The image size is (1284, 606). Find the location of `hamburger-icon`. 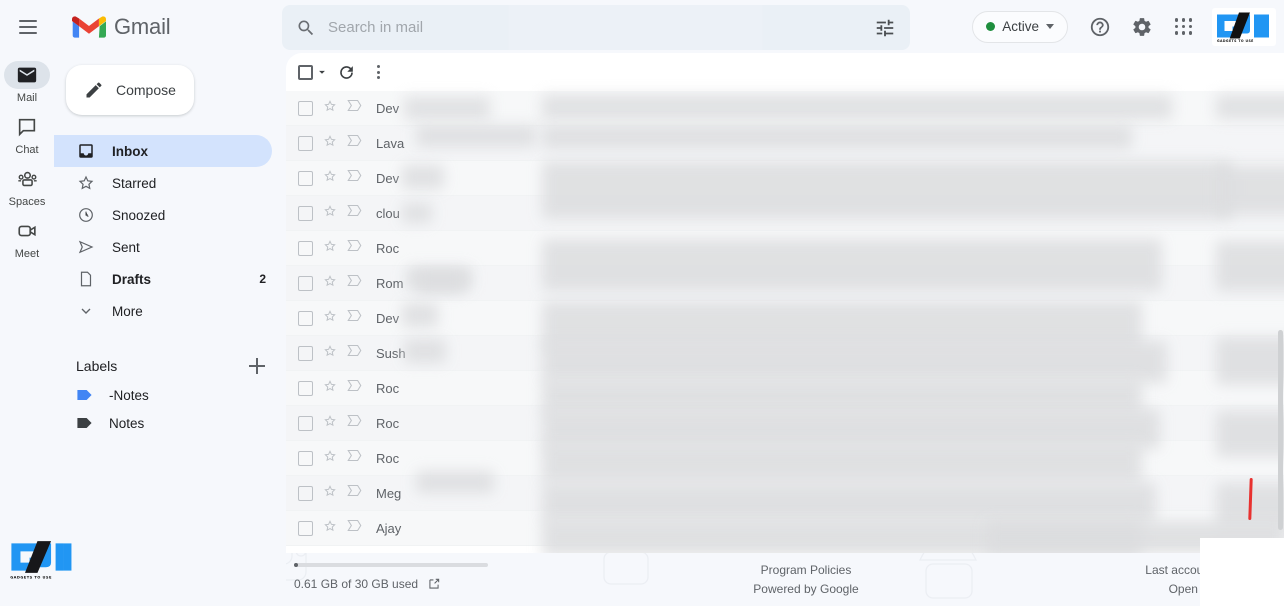

hamburger-icon is located at coordinates (28, 26).